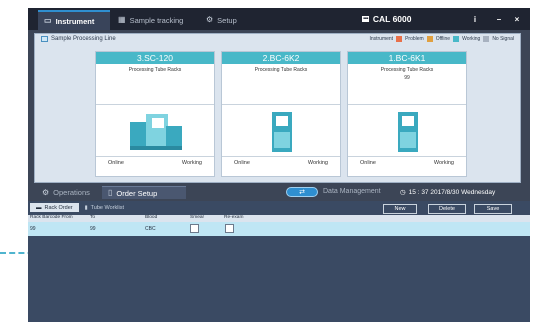 The width and height of the screenshot is (538, 322). I want to click on tab-instrument: ▭ Instrument, so click(74, 20).